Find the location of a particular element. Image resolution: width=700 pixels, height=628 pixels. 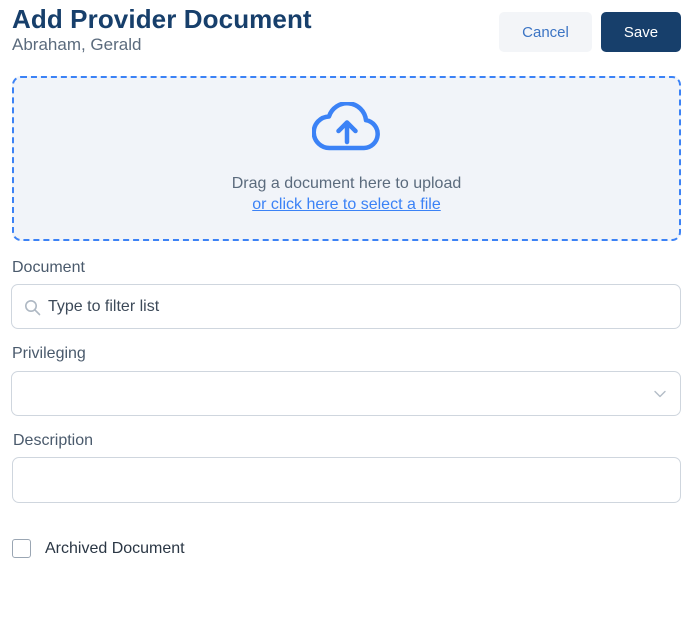

privileging-label: Privileging is located at coordinates (49, 353).